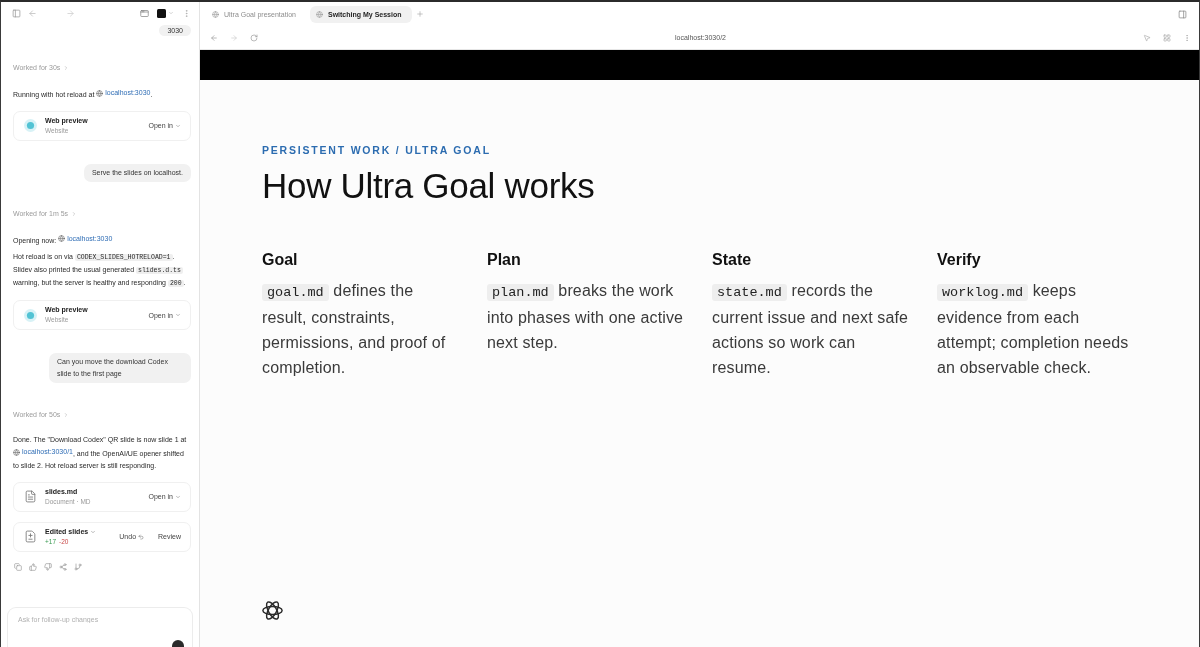 Image resolution: width=1200 pixels, height=647 pixels. I want to click on plus-icon, so click(419, 14).